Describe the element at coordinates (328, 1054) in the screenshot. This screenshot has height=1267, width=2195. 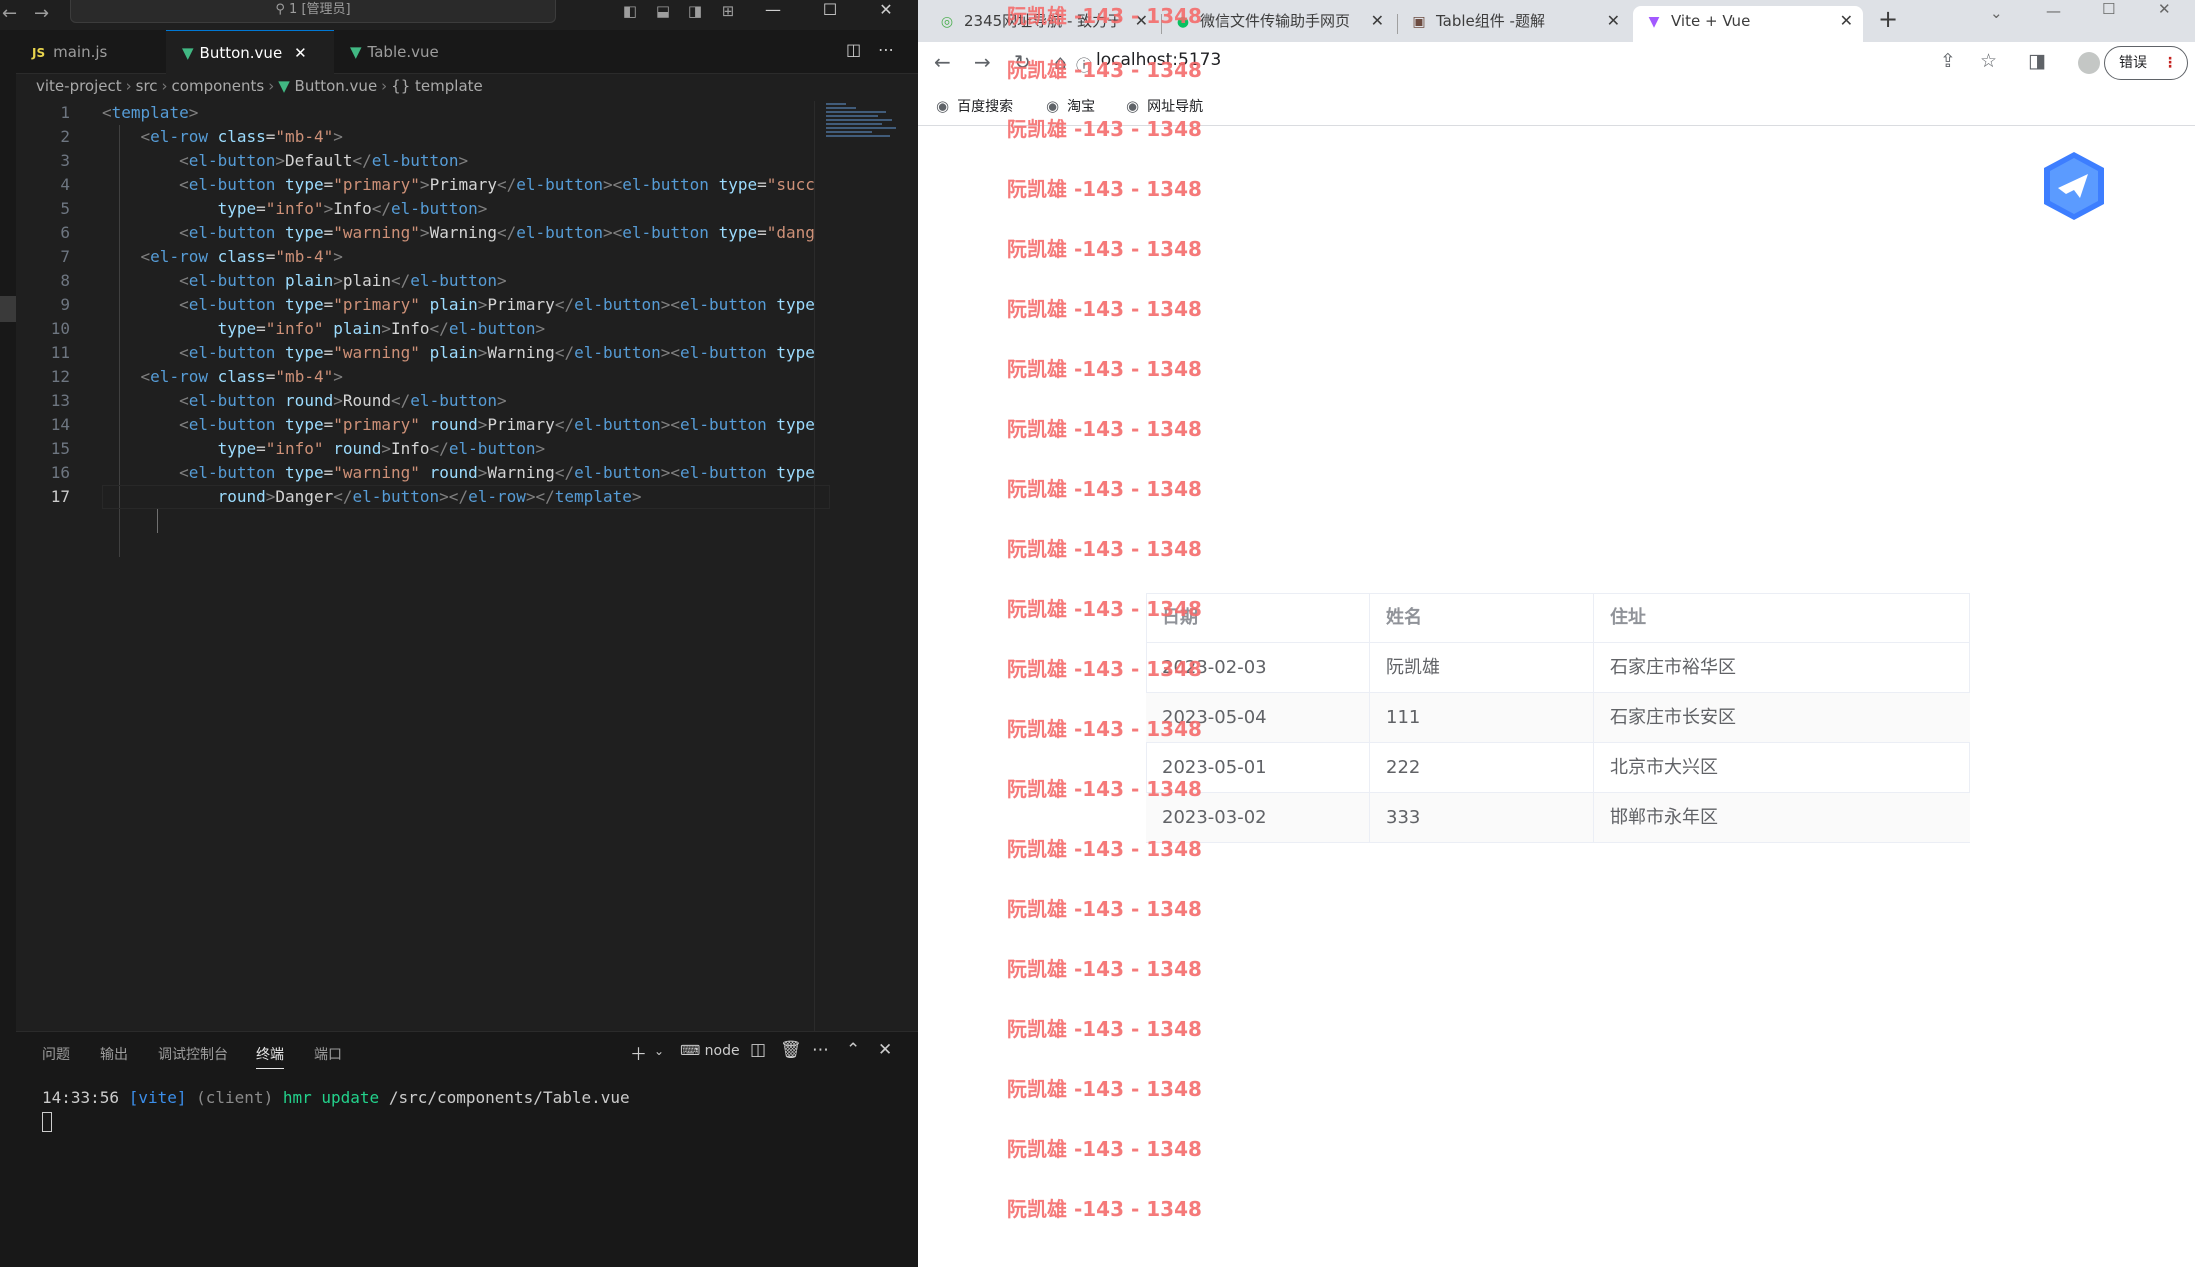
I see `tab-ports: 端口` at that location.